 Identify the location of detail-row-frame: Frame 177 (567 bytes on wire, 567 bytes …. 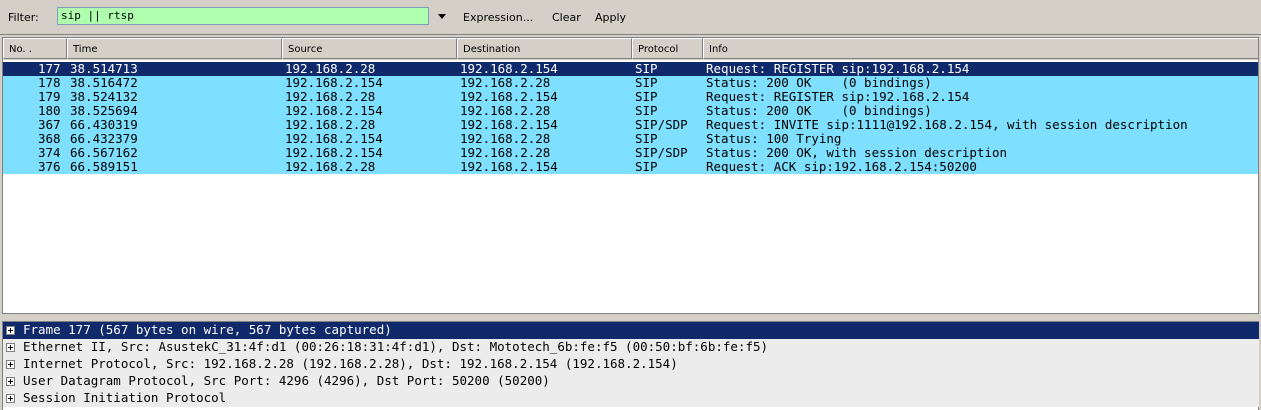
(631, 330).